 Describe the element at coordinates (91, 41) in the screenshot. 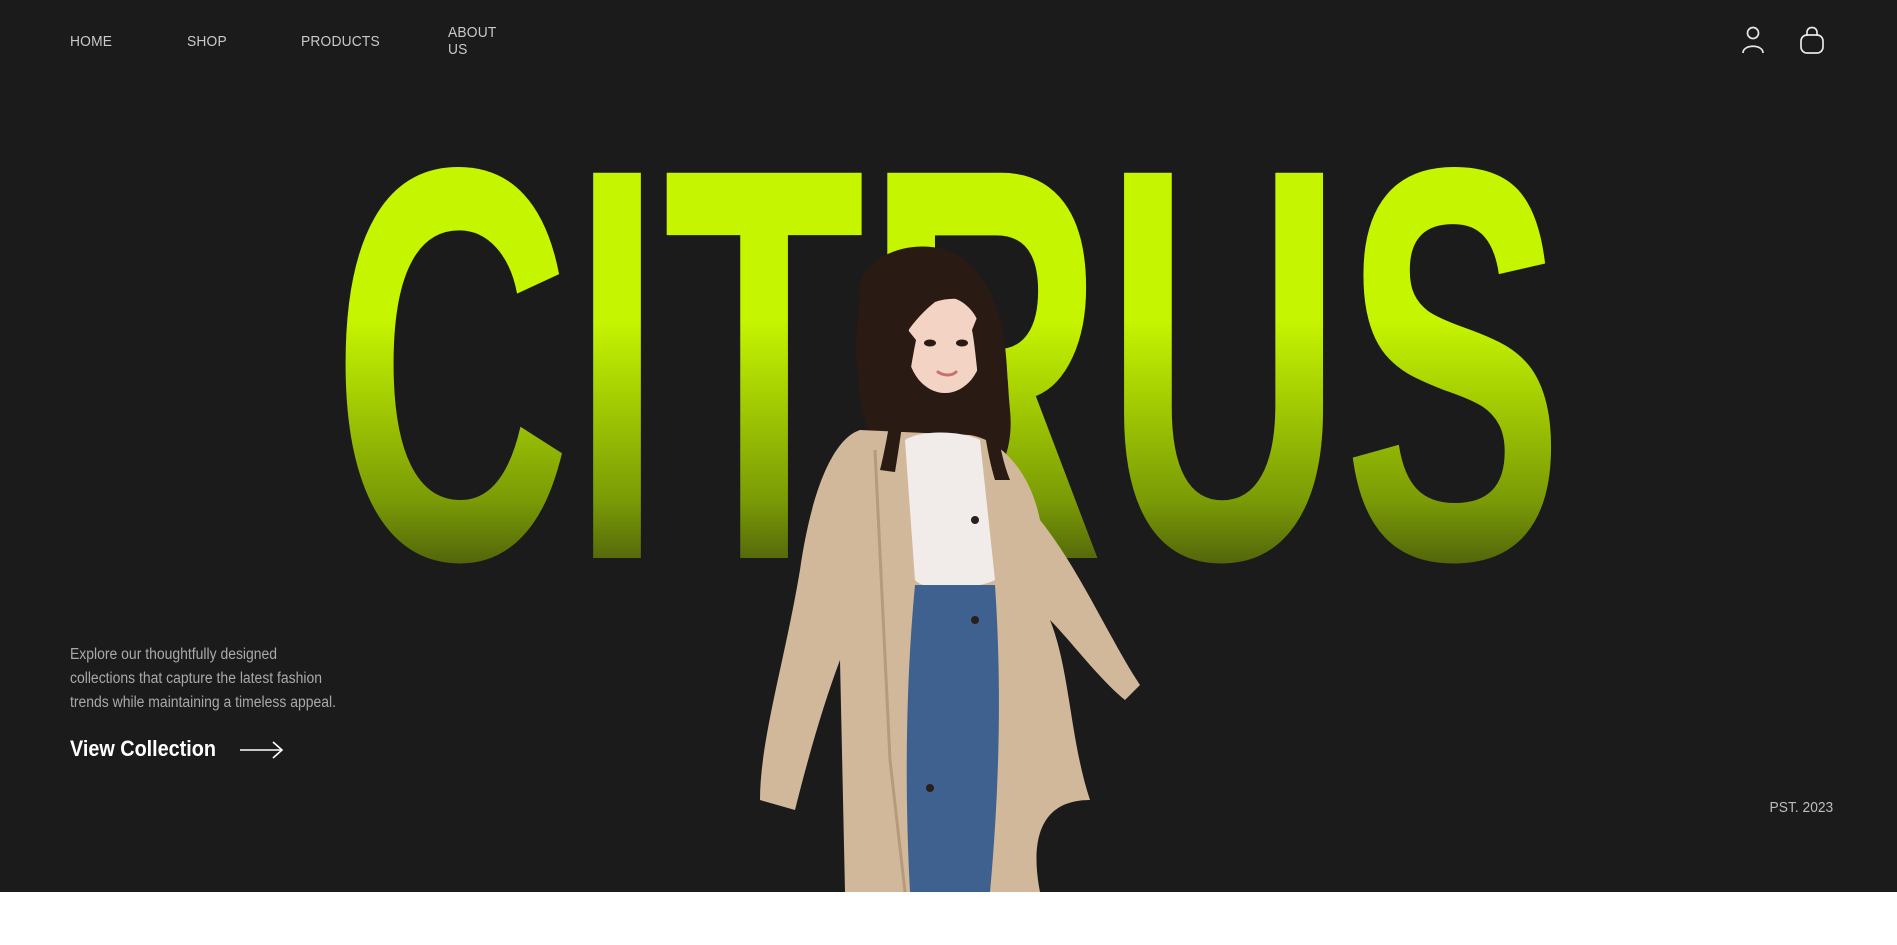

I see `nav-home-link: HOME` at that location.